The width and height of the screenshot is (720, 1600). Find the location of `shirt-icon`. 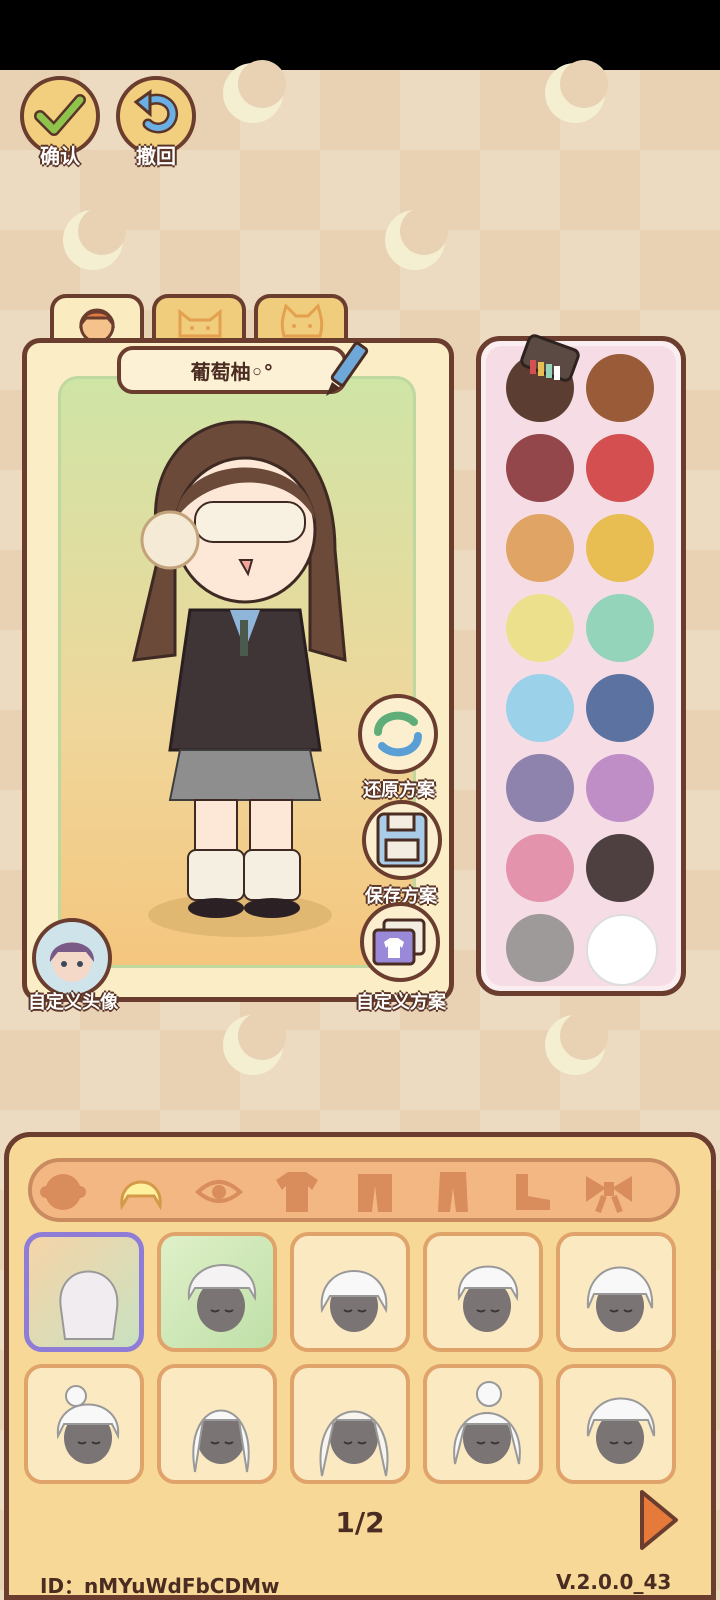

shirt-icon is located at coordinates (297, 1191).